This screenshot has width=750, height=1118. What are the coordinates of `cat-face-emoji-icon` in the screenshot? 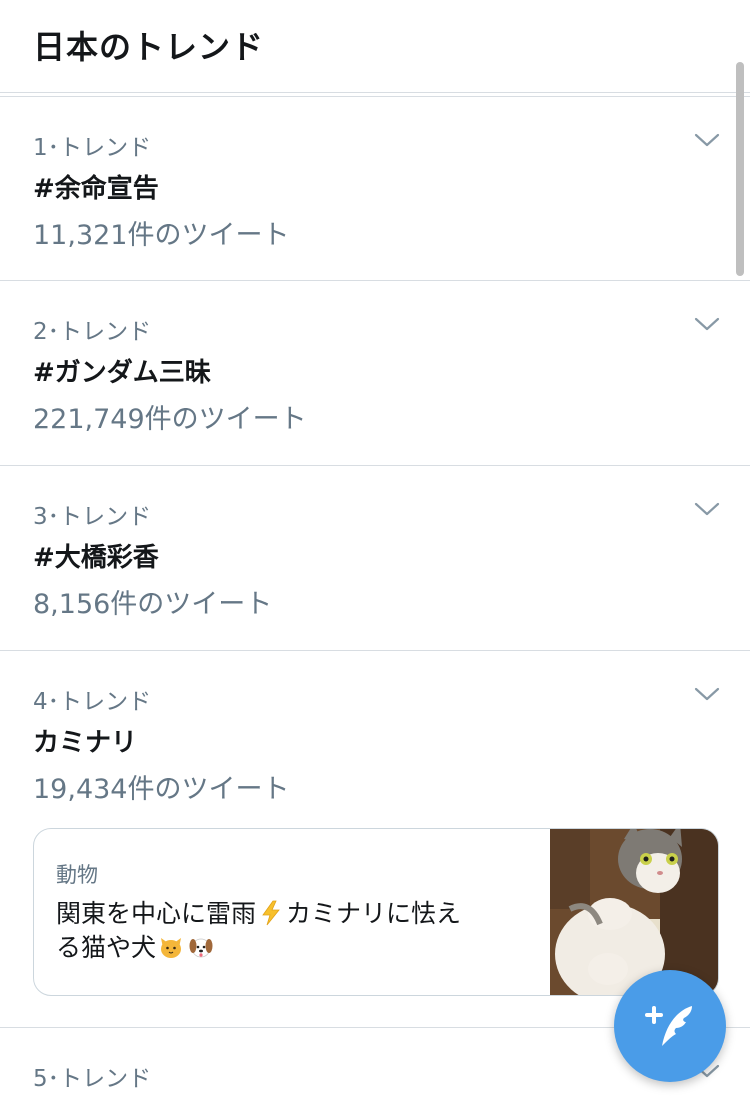 It's located at (171, 948).